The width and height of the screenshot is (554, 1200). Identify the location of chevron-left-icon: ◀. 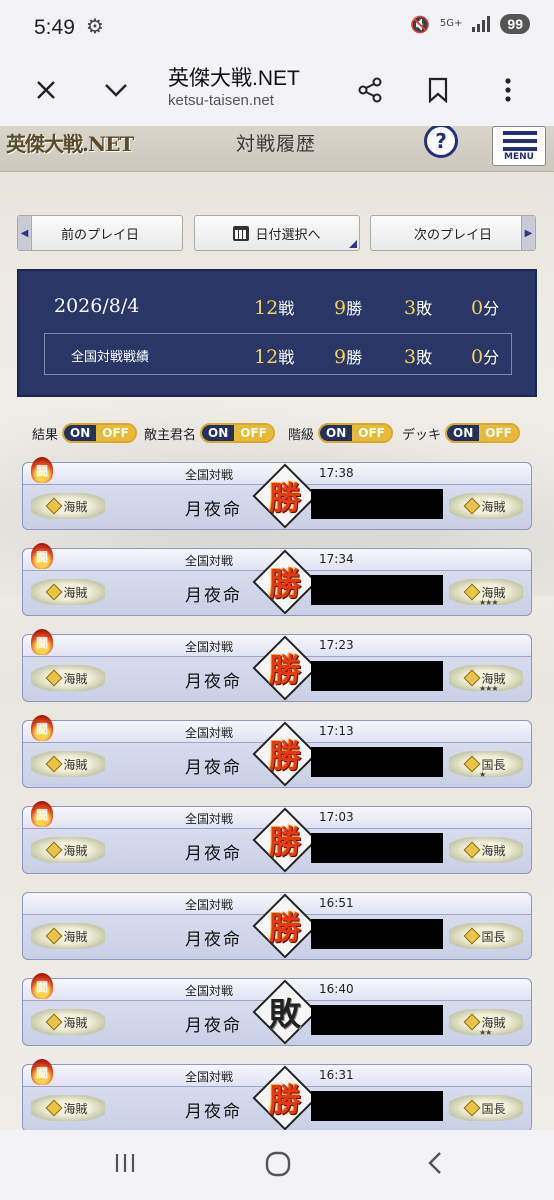
(25, 233).